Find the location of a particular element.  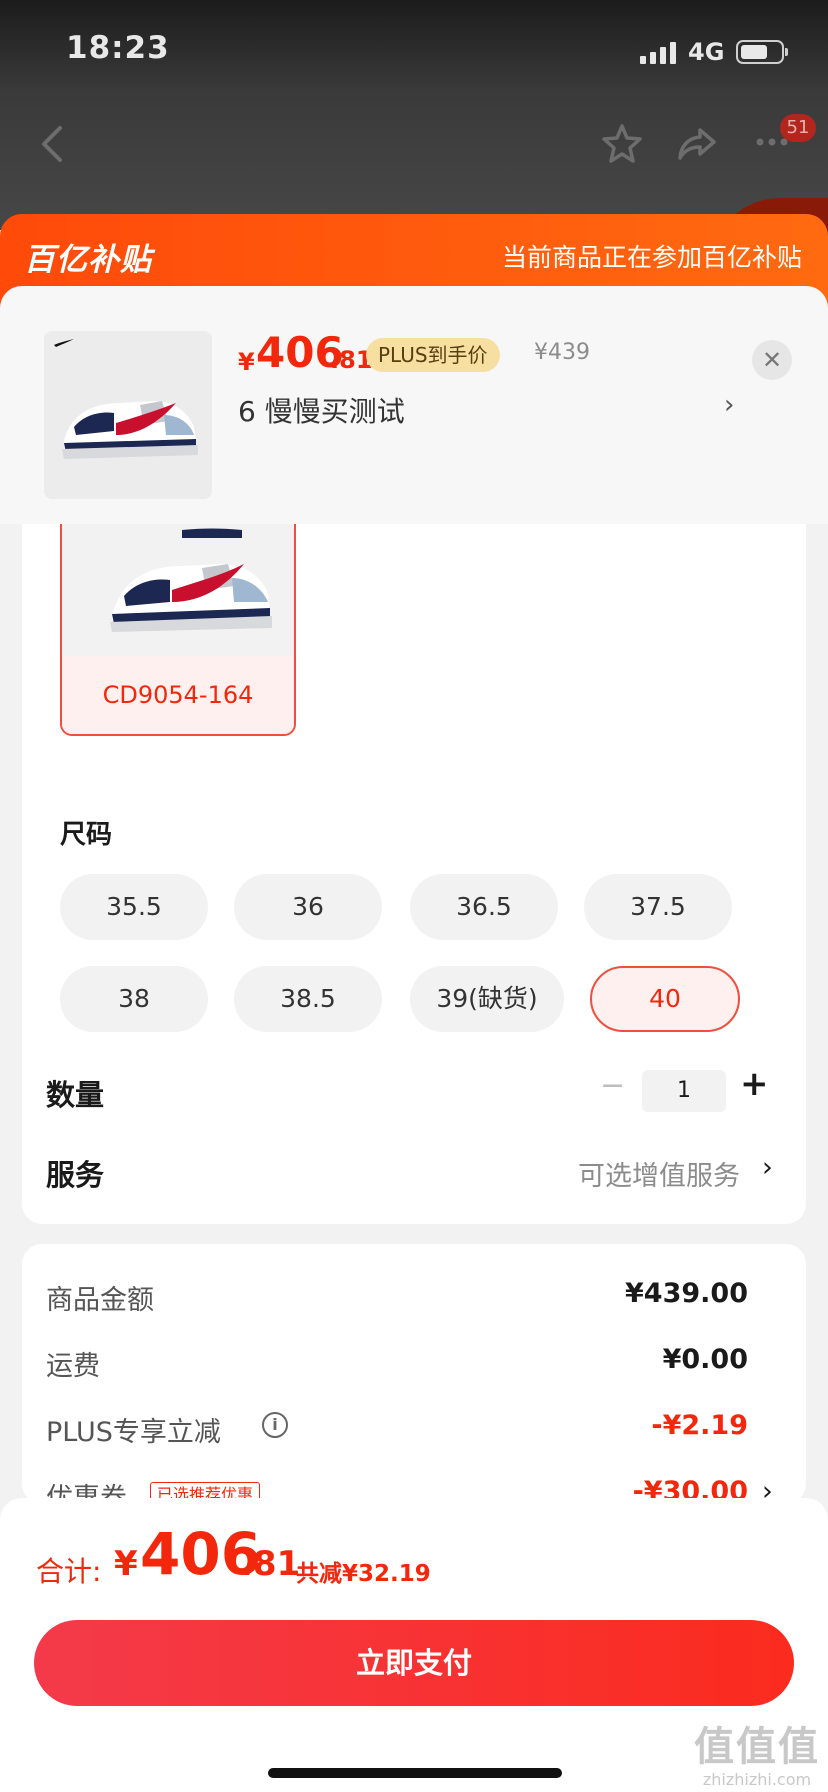

size-option: 35.5 is located at coordinates (134, 907).